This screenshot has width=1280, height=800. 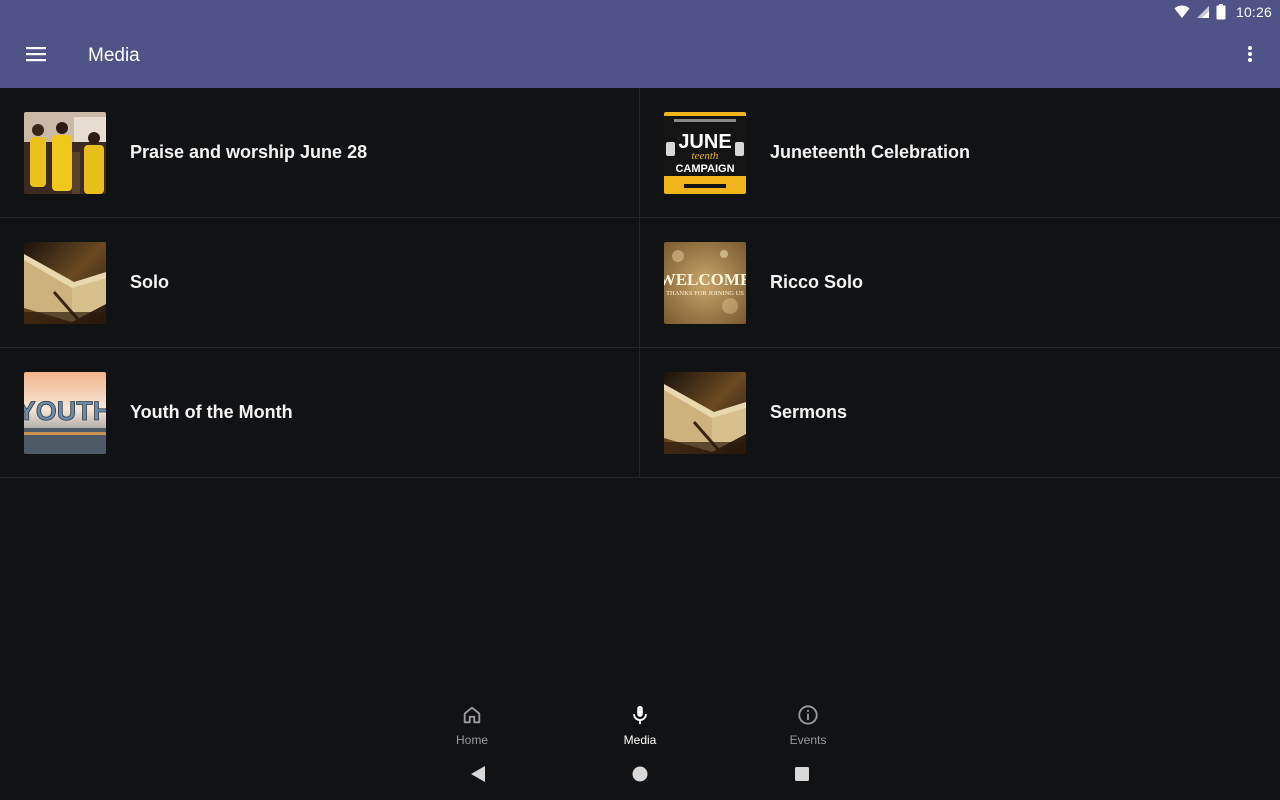 What do you see at coordinates (65, 152) in the screenshot?
I see `choir-photo-thumbnail` at bounding box center [65, 152].